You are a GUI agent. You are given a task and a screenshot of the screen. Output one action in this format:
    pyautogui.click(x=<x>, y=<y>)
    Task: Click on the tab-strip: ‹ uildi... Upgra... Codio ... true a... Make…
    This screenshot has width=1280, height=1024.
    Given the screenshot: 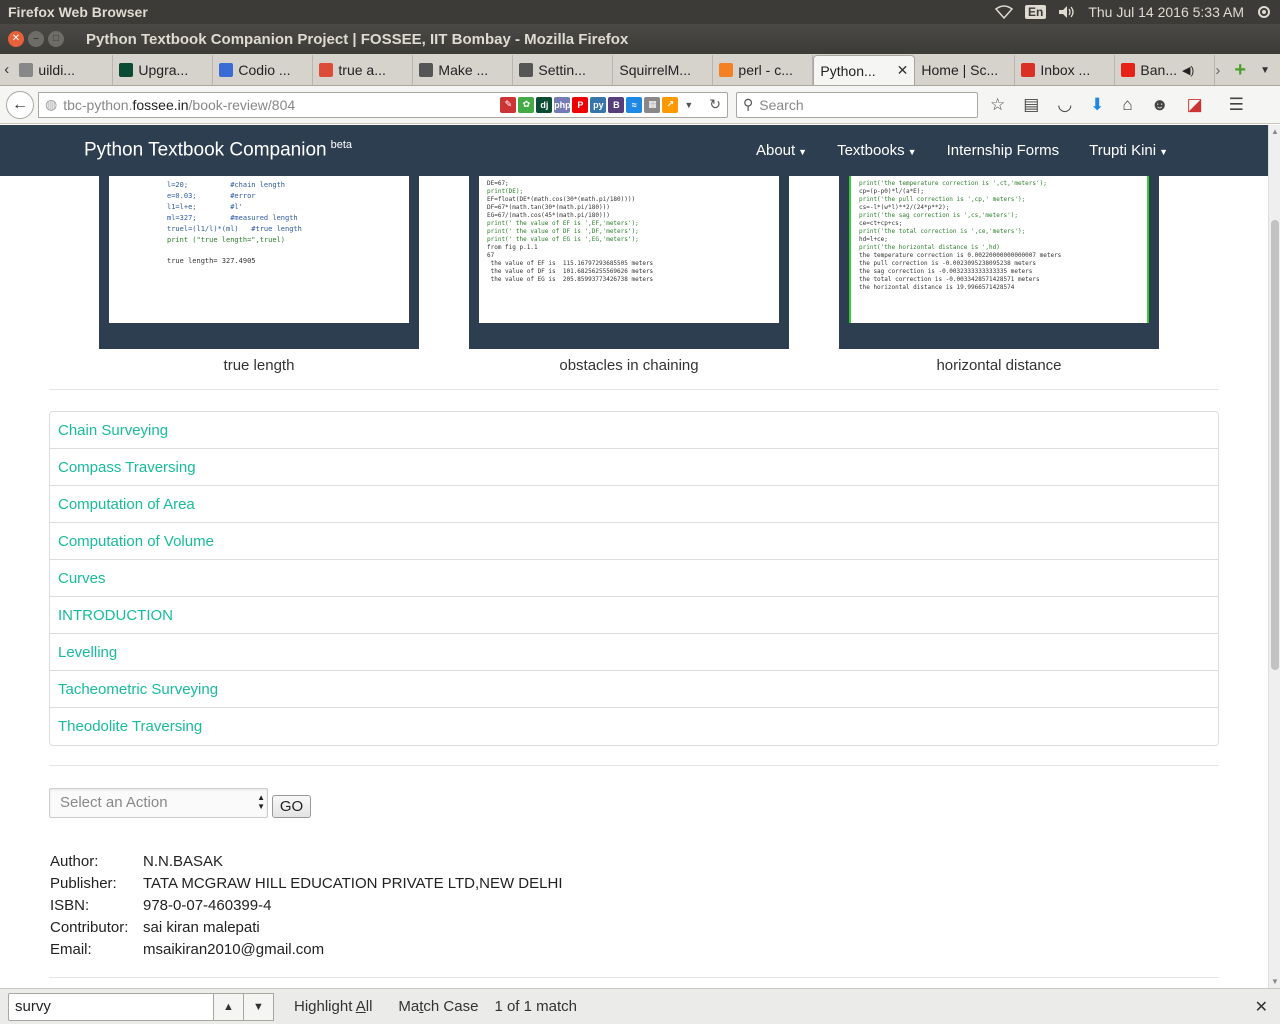 What is the action you would take?
    pyautogui.click(x=640, y=70)
    